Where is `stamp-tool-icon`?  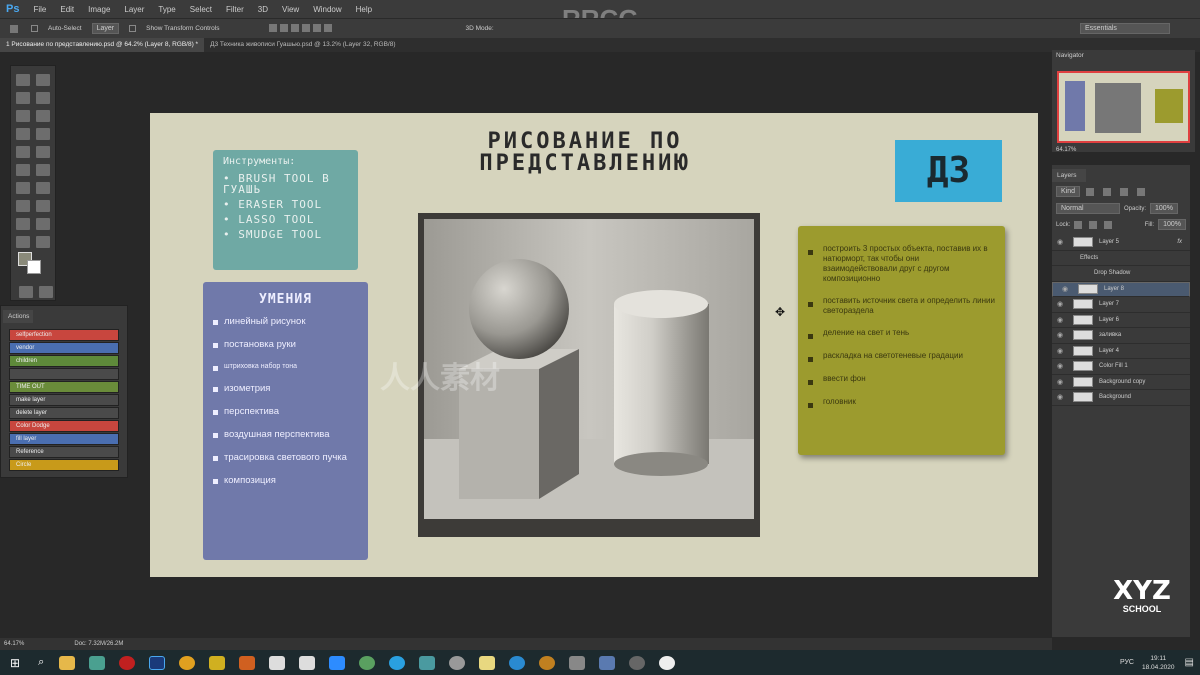 stamp-tool-icon is located at coordinates (23, 152).